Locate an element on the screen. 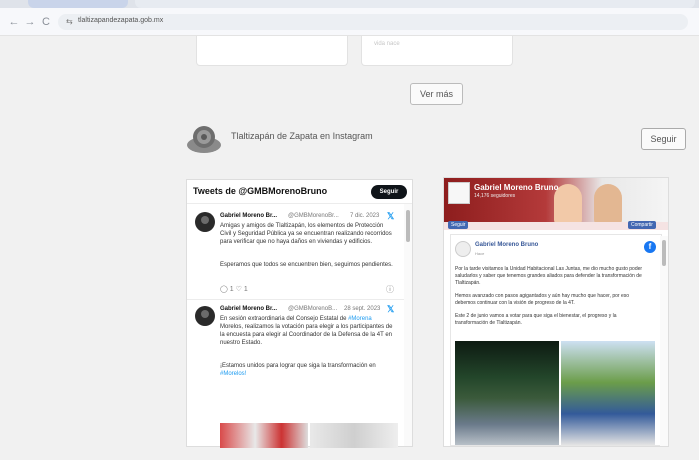 The image size is (699, 460). twitter-scrollbar is located at coordinates (408, 325).